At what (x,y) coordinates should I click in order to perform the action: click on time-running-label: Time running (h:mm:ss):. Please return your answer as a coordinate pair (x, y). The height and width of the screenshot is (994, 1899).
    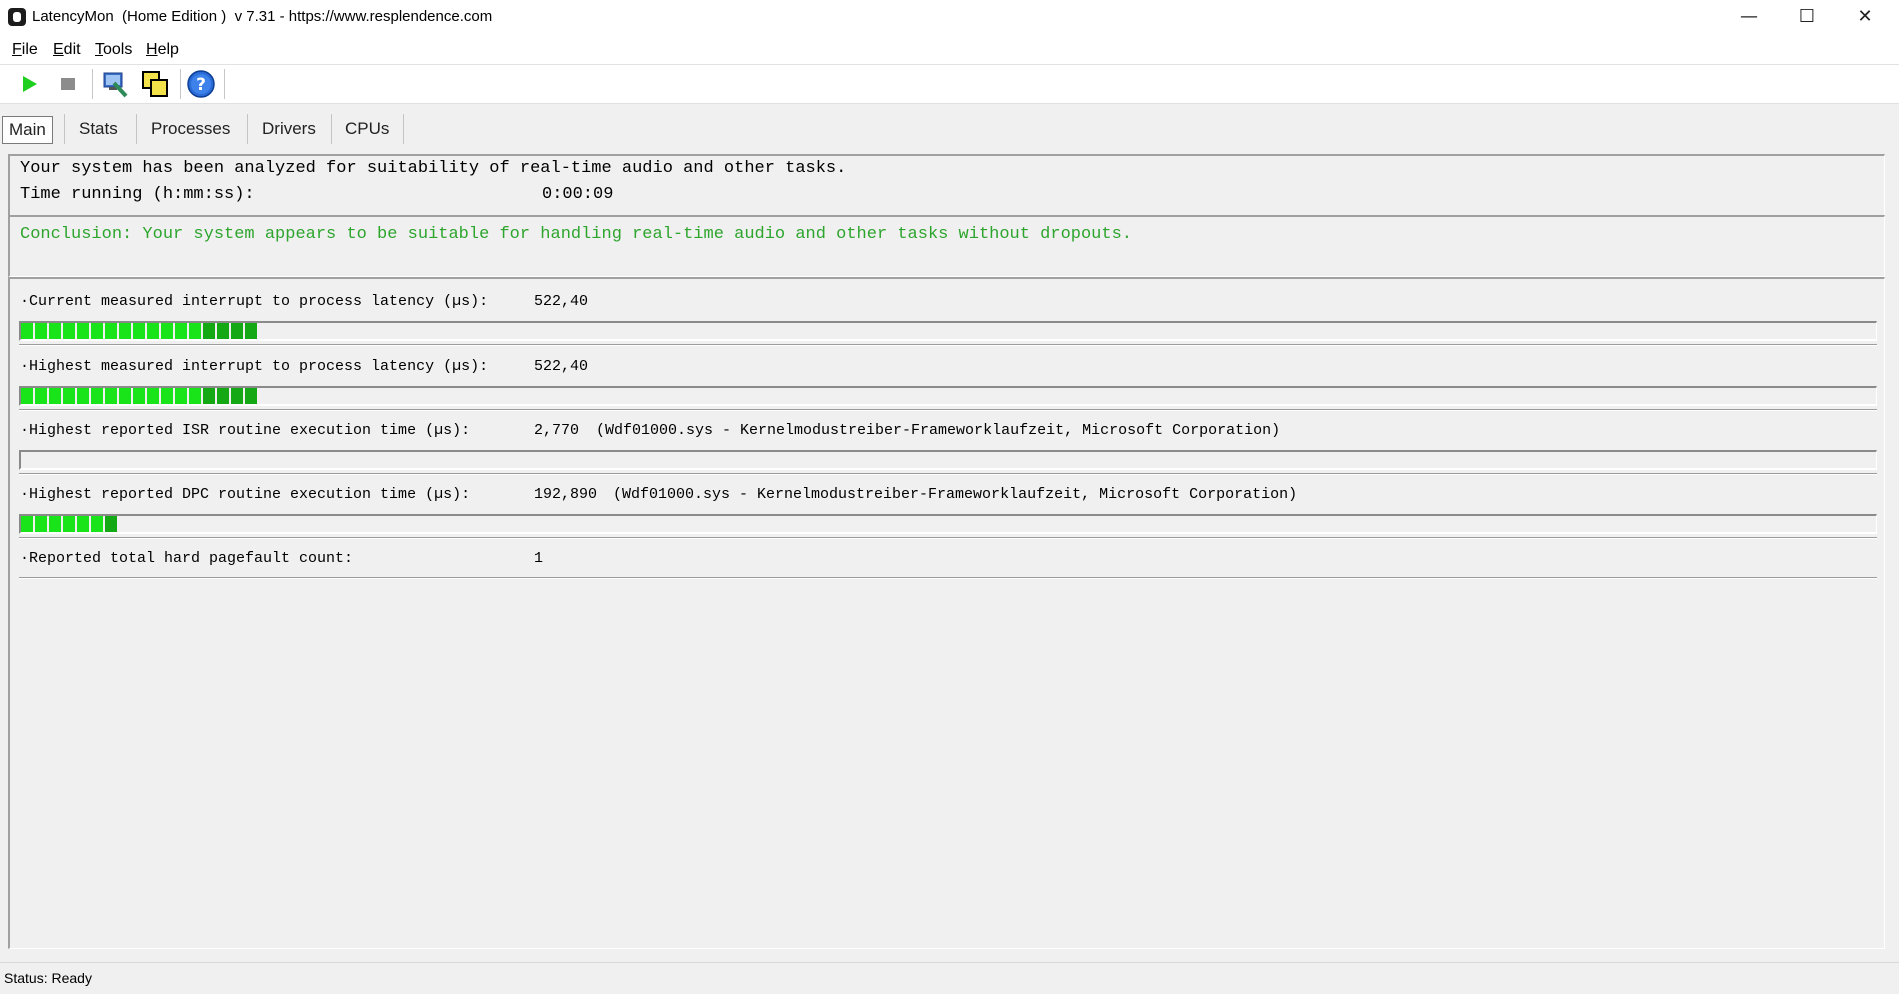
    Looking at the image, I should click on (137, 194).